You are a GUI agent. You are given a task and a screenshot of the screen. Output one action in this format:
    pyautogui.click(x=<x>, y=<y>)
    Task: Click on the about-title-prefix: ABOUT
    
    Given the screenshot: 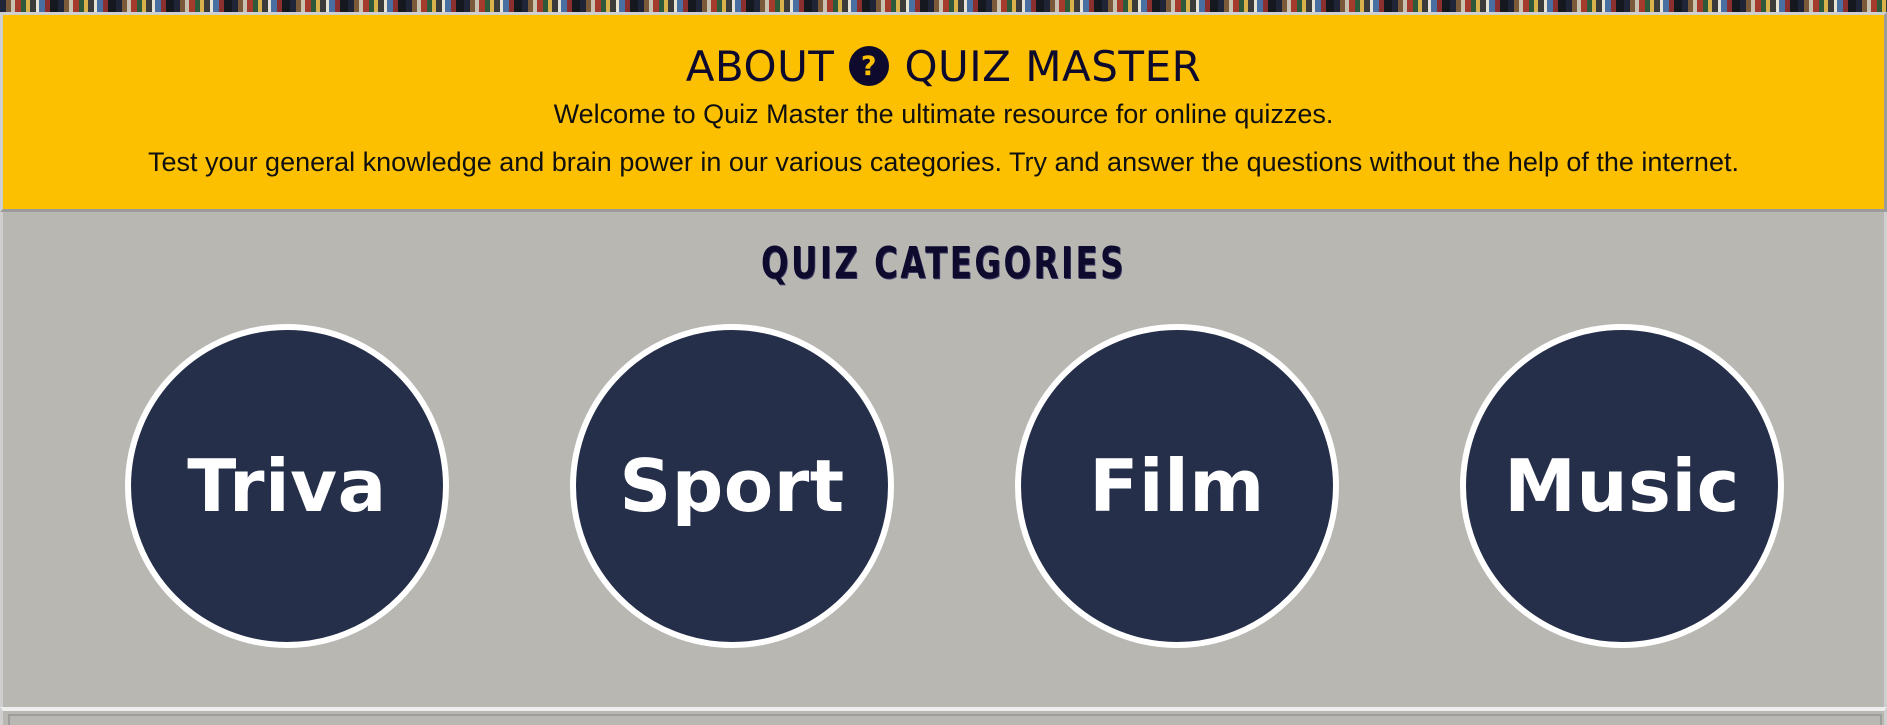 What is the action you would take?
    pyautogui.click(x=760, y=66)
    